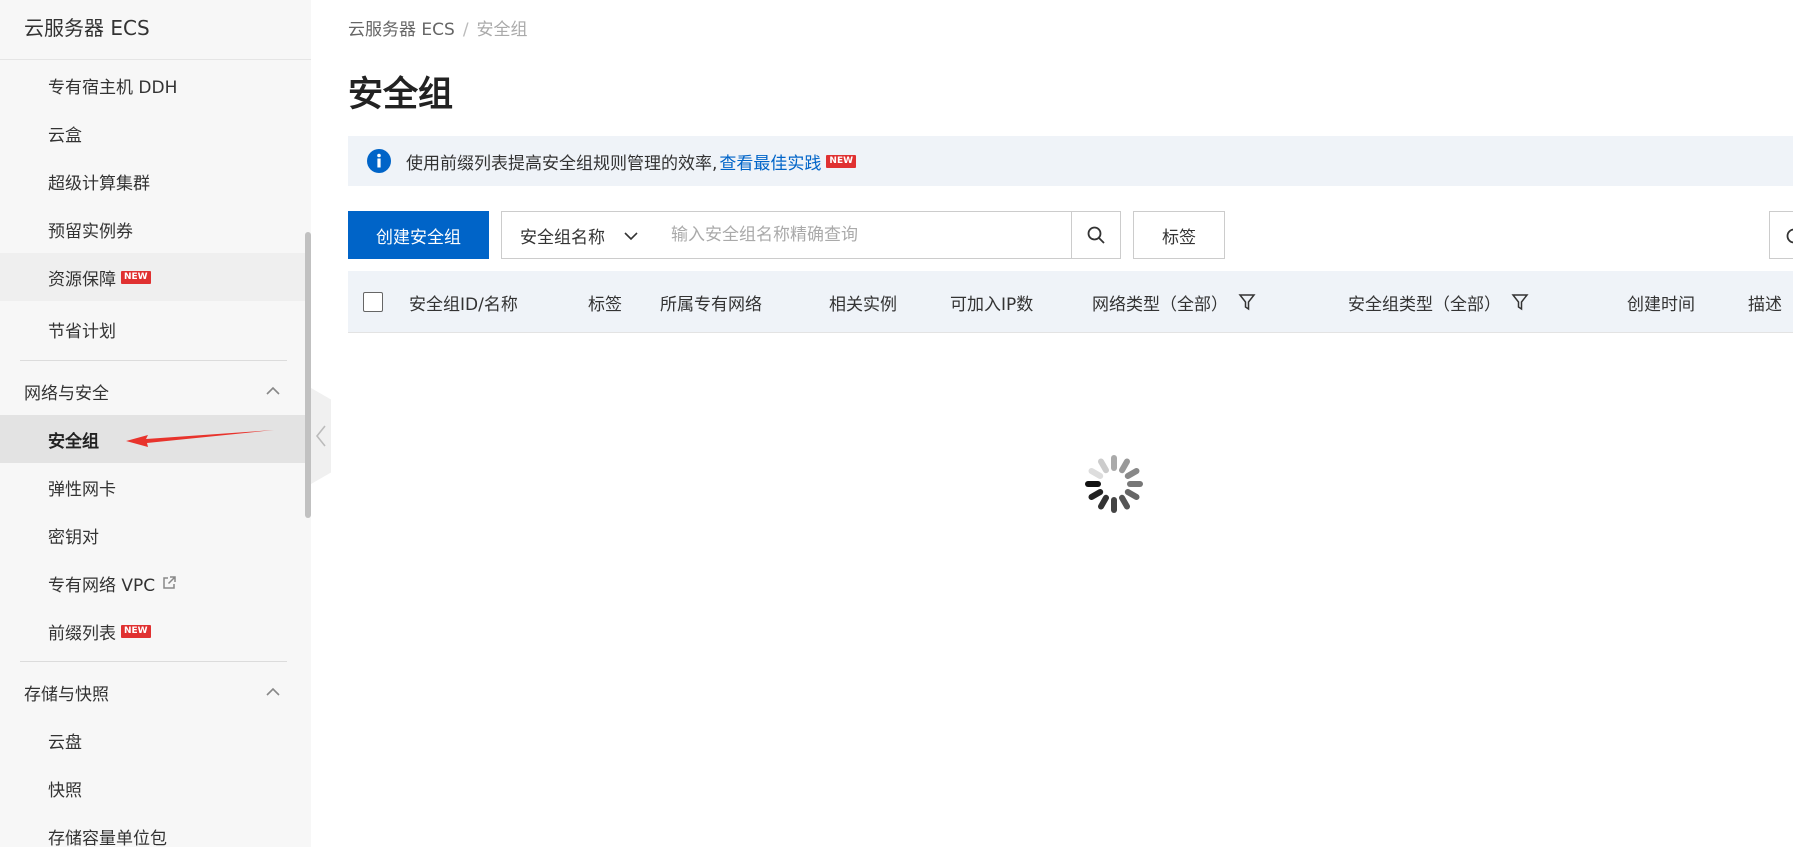 This screenshot has height=847, width=1793. Describe the element at coordinates (152, 535) in the screenshot. I see `sidebar-item-key-pair: 密钥对` at that location.